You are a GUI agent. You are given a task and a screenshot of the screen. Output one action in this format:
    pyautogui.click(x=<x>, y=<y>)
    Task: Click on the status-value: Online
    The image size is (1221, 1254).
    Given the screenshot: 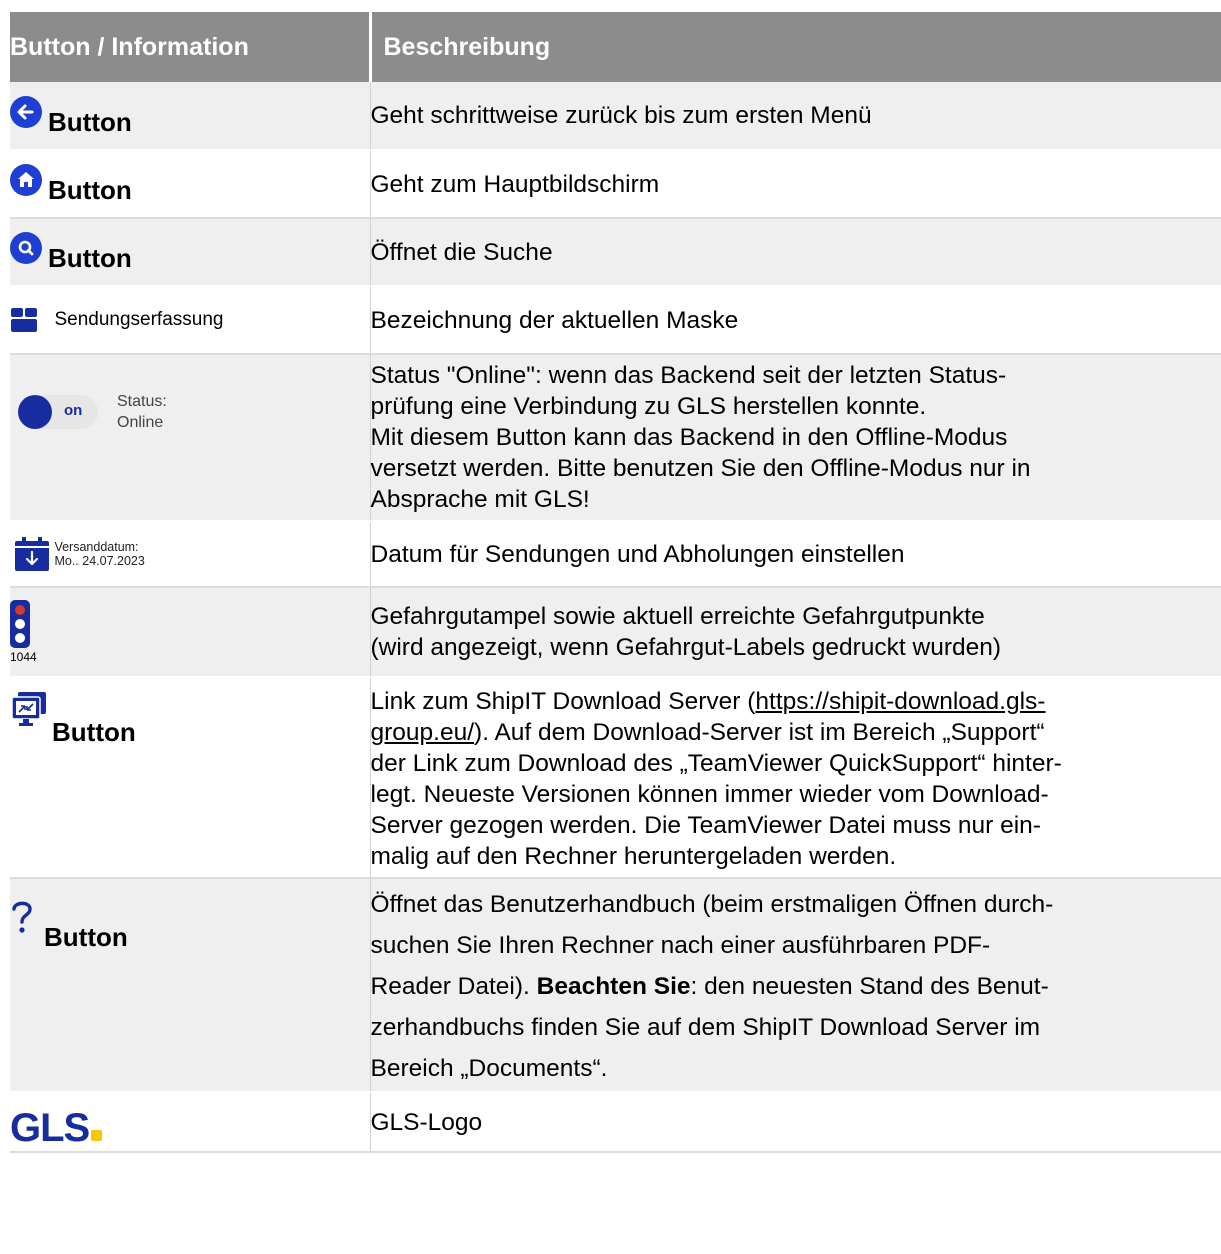 What is the action you would take?
    pyautogui.click(x=140, y=422)
    